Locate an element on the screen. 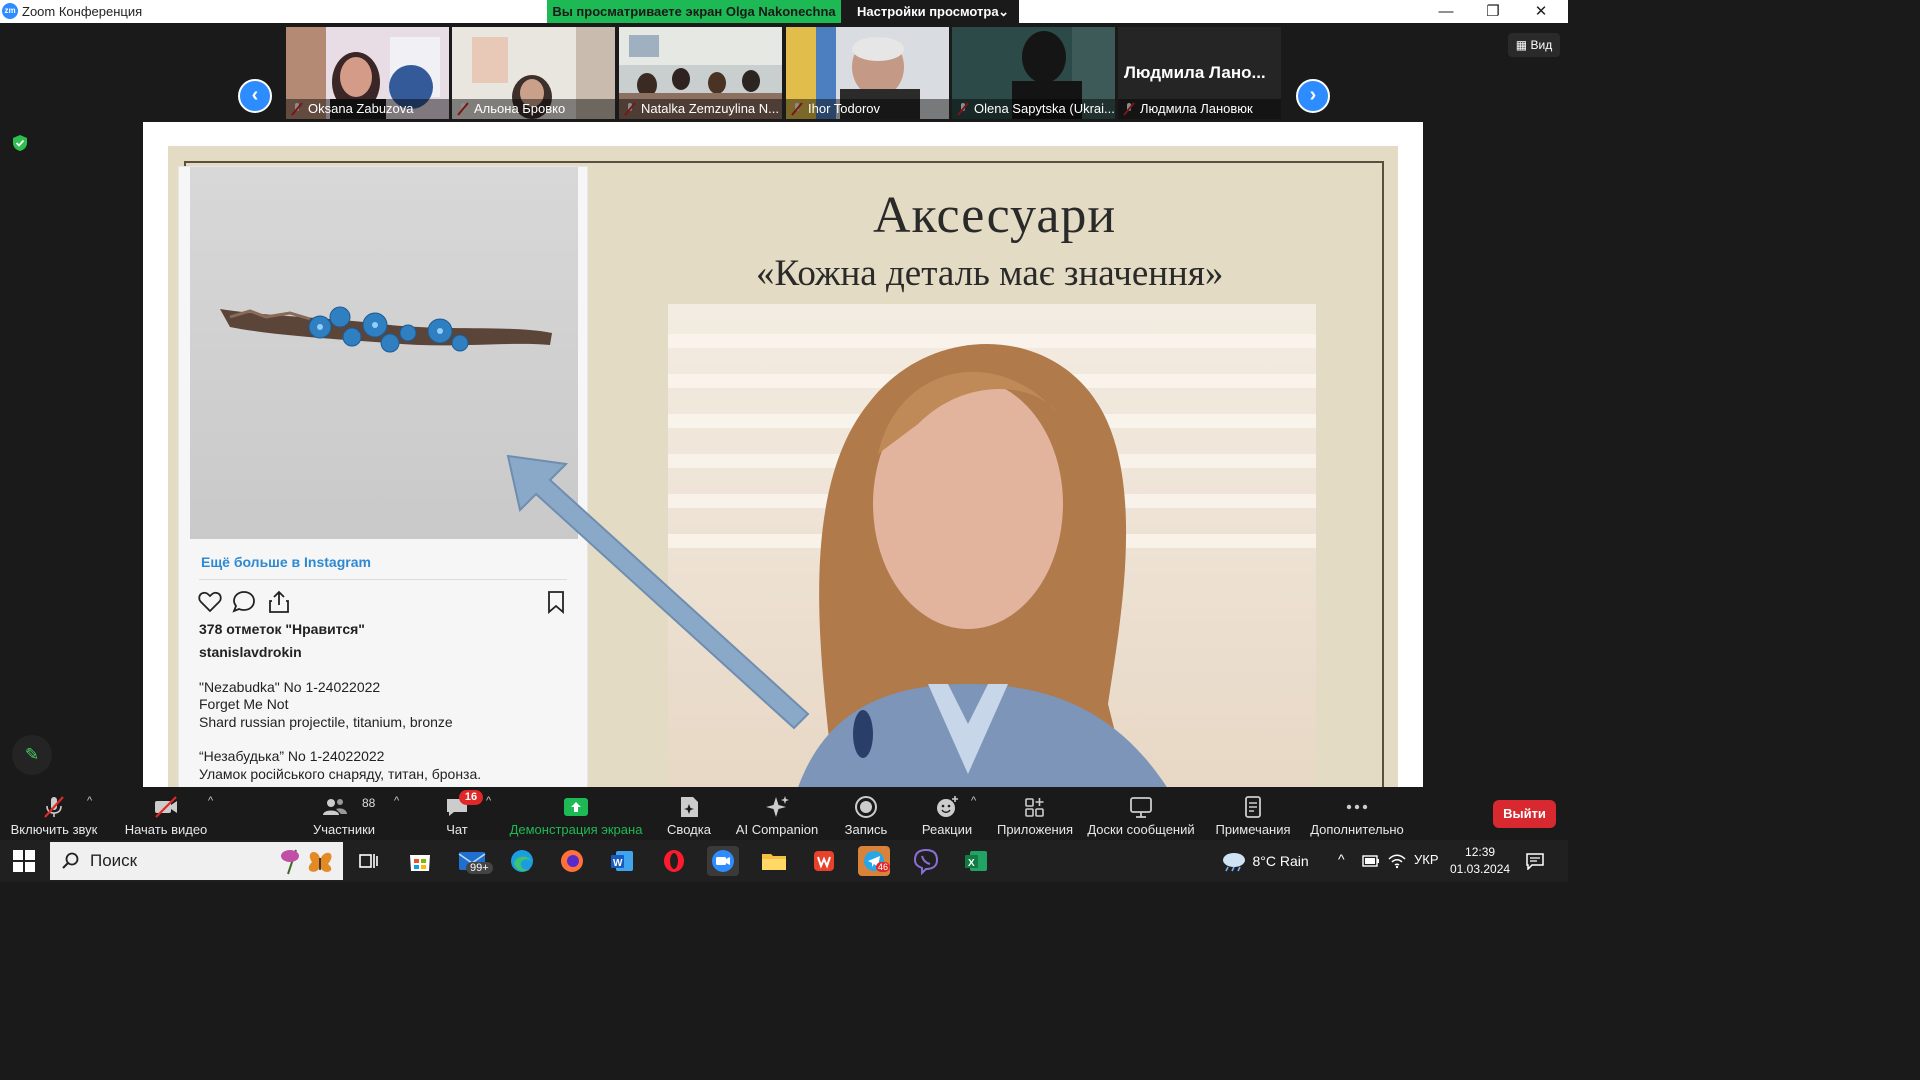 The width and height of the screenshot is (1920, 1080). wifi-icon is located at coordinates (1397, 861).